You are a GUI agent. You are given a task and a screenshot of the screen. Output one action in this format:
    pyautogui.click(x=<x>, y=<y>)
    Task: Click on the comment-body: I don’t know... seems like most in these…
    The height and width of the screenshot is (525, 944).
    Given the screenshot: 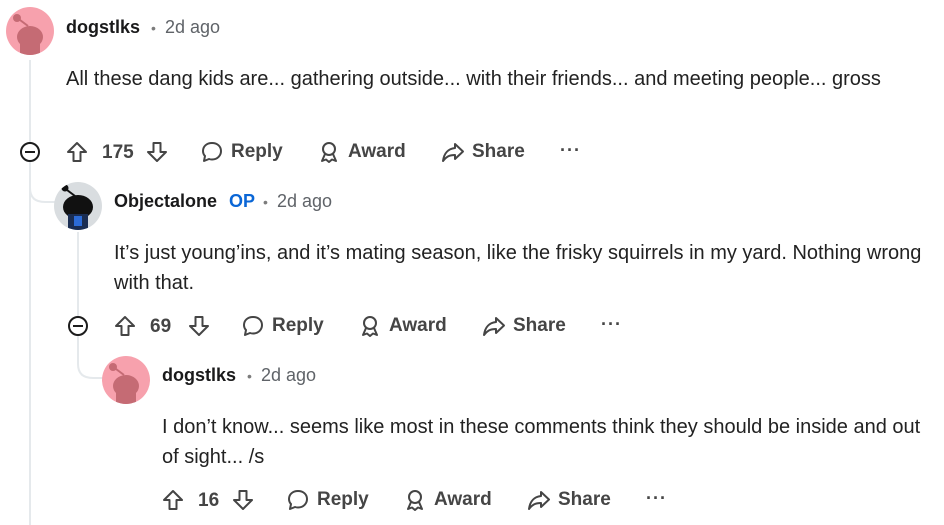 What is the action you would take?
    pyautogui.click(x=541, y=442)
    